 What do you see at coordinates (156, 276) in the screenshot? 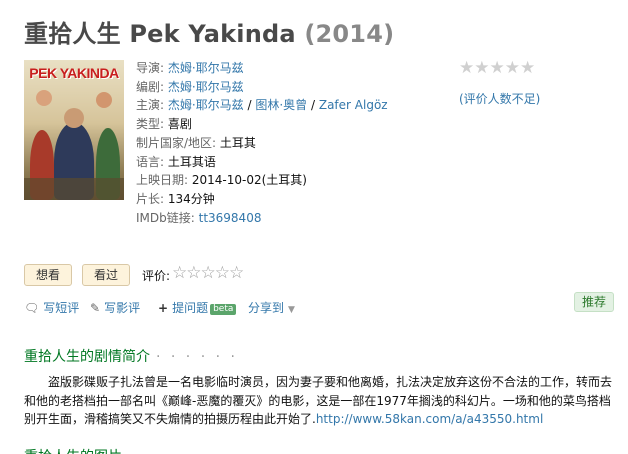
I see `rate-label: 评价:` at bounding box center [156, 276].